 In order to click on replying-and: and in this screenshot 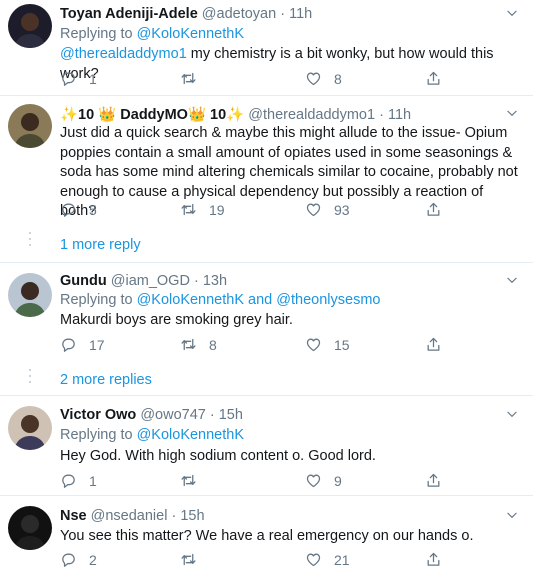, I will do `click(260, 300)`.